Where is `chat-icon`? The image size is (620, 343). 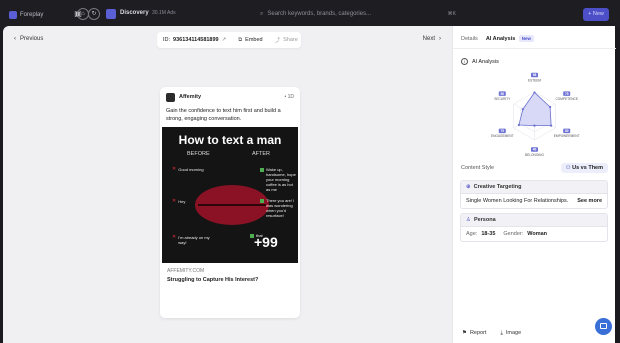
chat-icon is located at coordinates (603, 326).